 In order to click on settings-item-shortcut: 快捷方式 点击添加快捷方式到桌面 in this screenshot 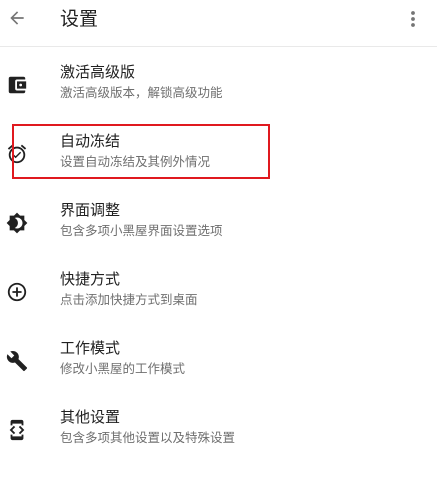, I will do `click(218, 304)`.